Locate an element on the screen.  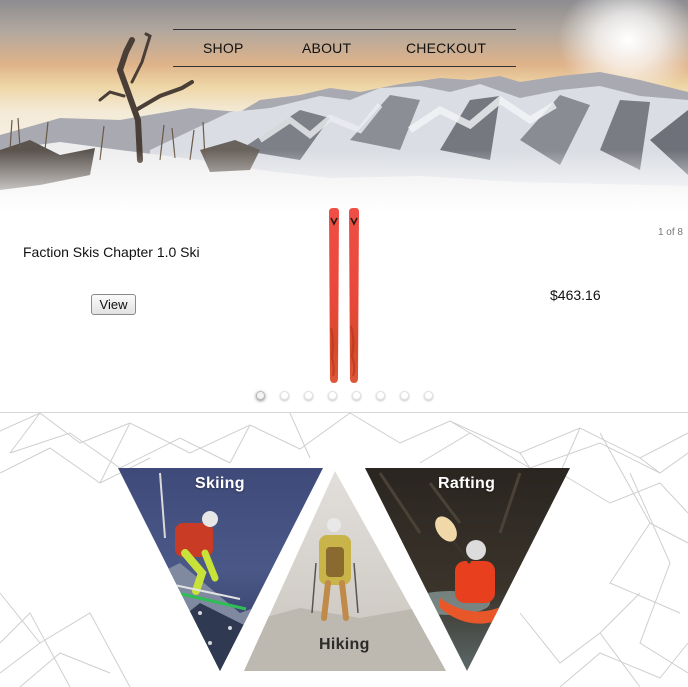
product-name: Faction Skis Chapter 1.0 Ski is located at coordinates (111, 252).